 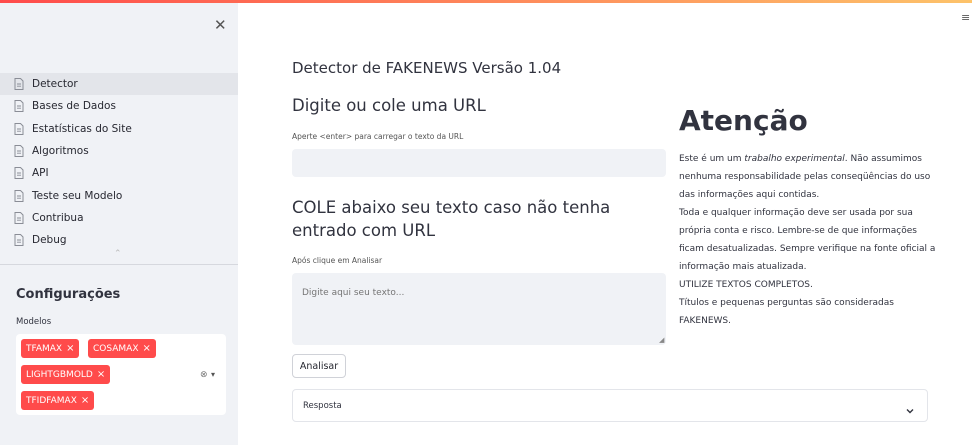 I want to click on sidebar-item: Estatísticas do Site, so click(x=119, y=129).